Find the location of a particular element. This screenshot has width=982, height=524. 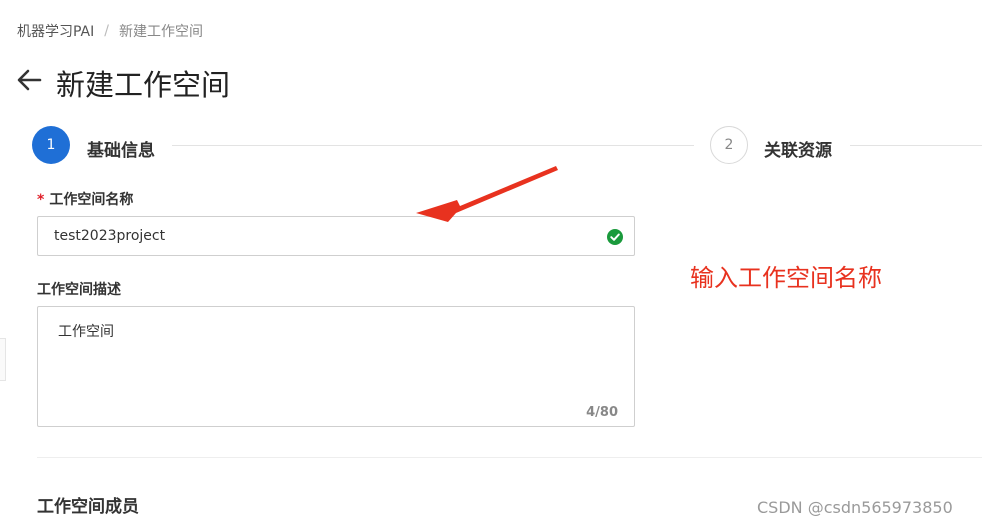

breadcrumb-root-link: 机器学习PAI is located at coordinates (55, 31).